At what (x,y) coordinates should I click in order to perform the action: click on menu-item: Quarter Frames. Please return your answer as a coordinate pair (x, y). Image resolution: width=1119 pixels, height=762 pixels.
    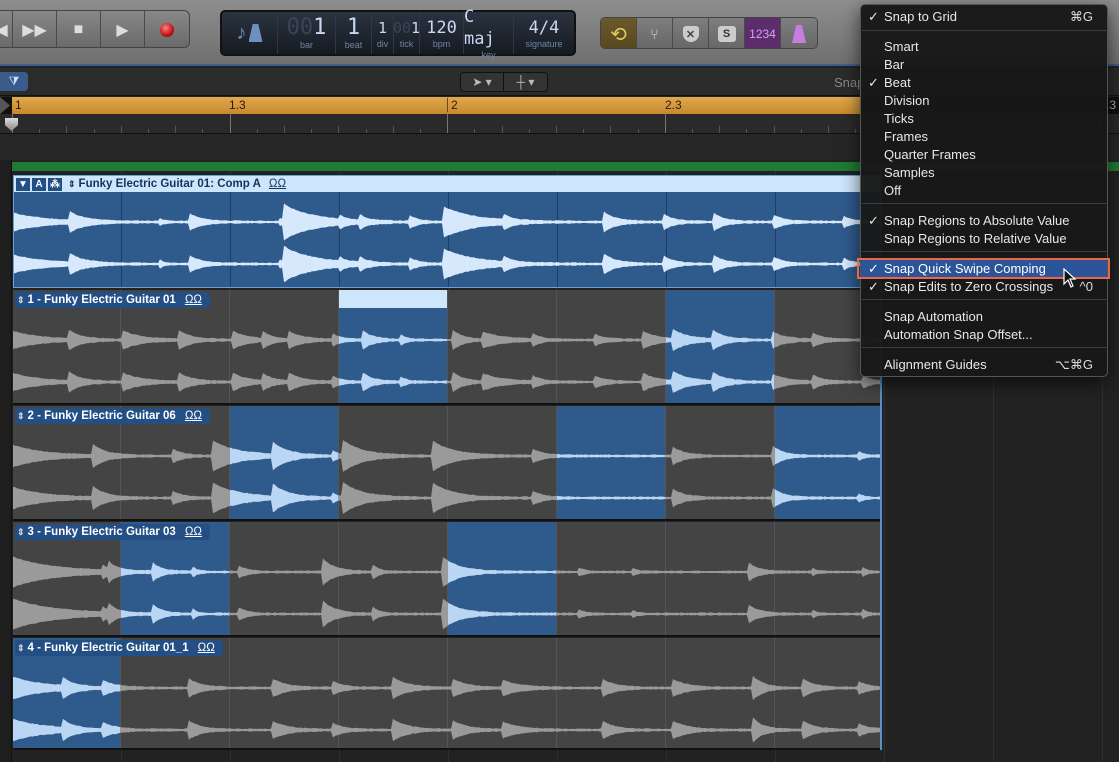
    Looking at the image, I should click on (984, 155).